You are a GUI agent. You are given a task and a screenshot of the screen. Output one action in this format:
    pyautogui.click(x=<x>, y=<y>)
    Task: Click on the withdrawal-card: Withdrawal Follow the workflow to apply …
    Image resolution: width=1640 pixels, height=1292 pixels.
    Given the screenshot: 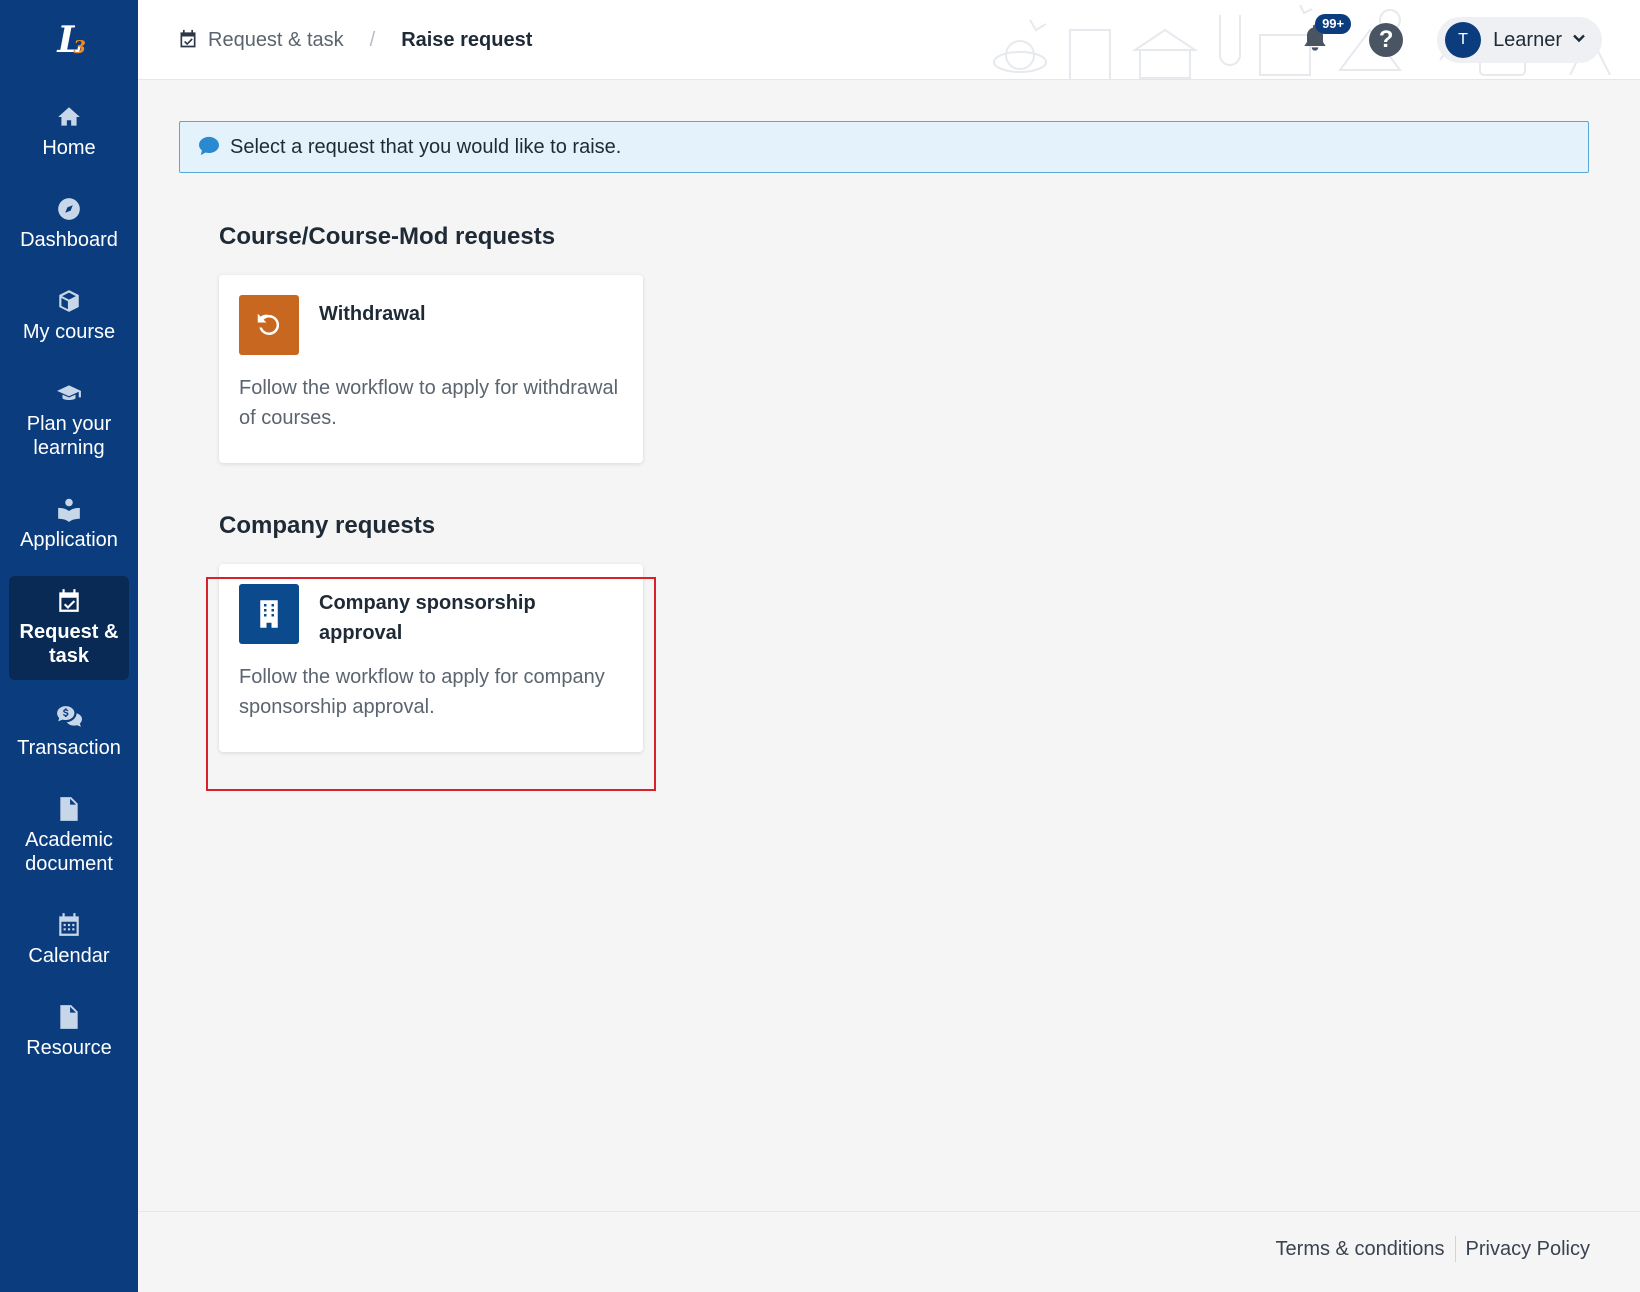 What is the action you would take?
    pyautogui.click(x=431, y=369)
    